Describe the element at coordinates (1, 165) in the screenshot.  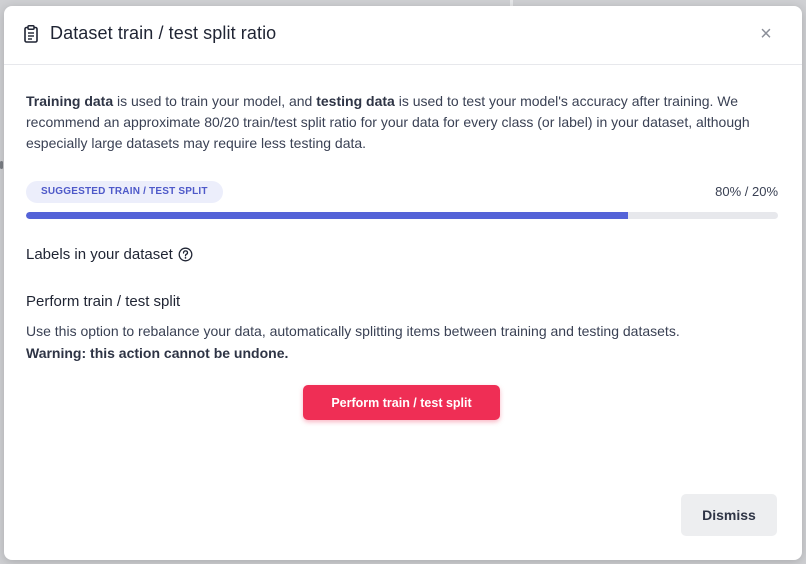
I see `backdrop-mark` at that location.